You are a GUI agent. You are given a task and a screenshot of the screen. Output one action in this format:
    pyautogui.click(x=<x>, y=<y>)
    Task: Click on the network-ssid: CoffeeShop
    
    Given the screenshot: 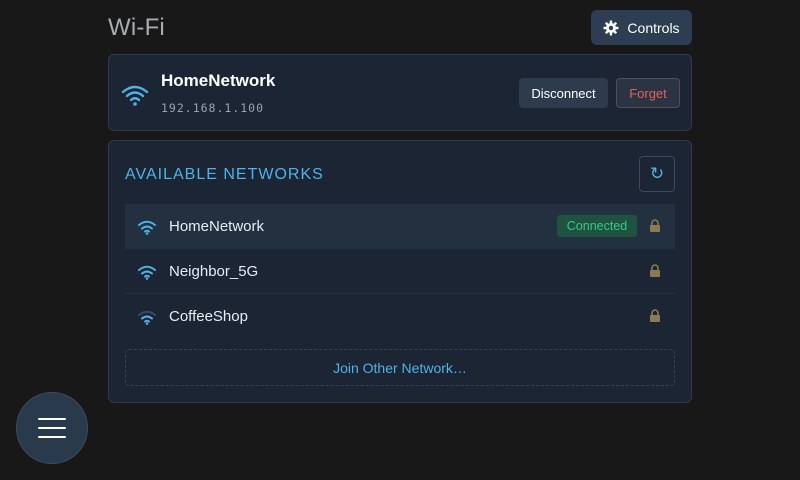 What is the action you would take?
    pyautogui.click(x=208, y=316)
    